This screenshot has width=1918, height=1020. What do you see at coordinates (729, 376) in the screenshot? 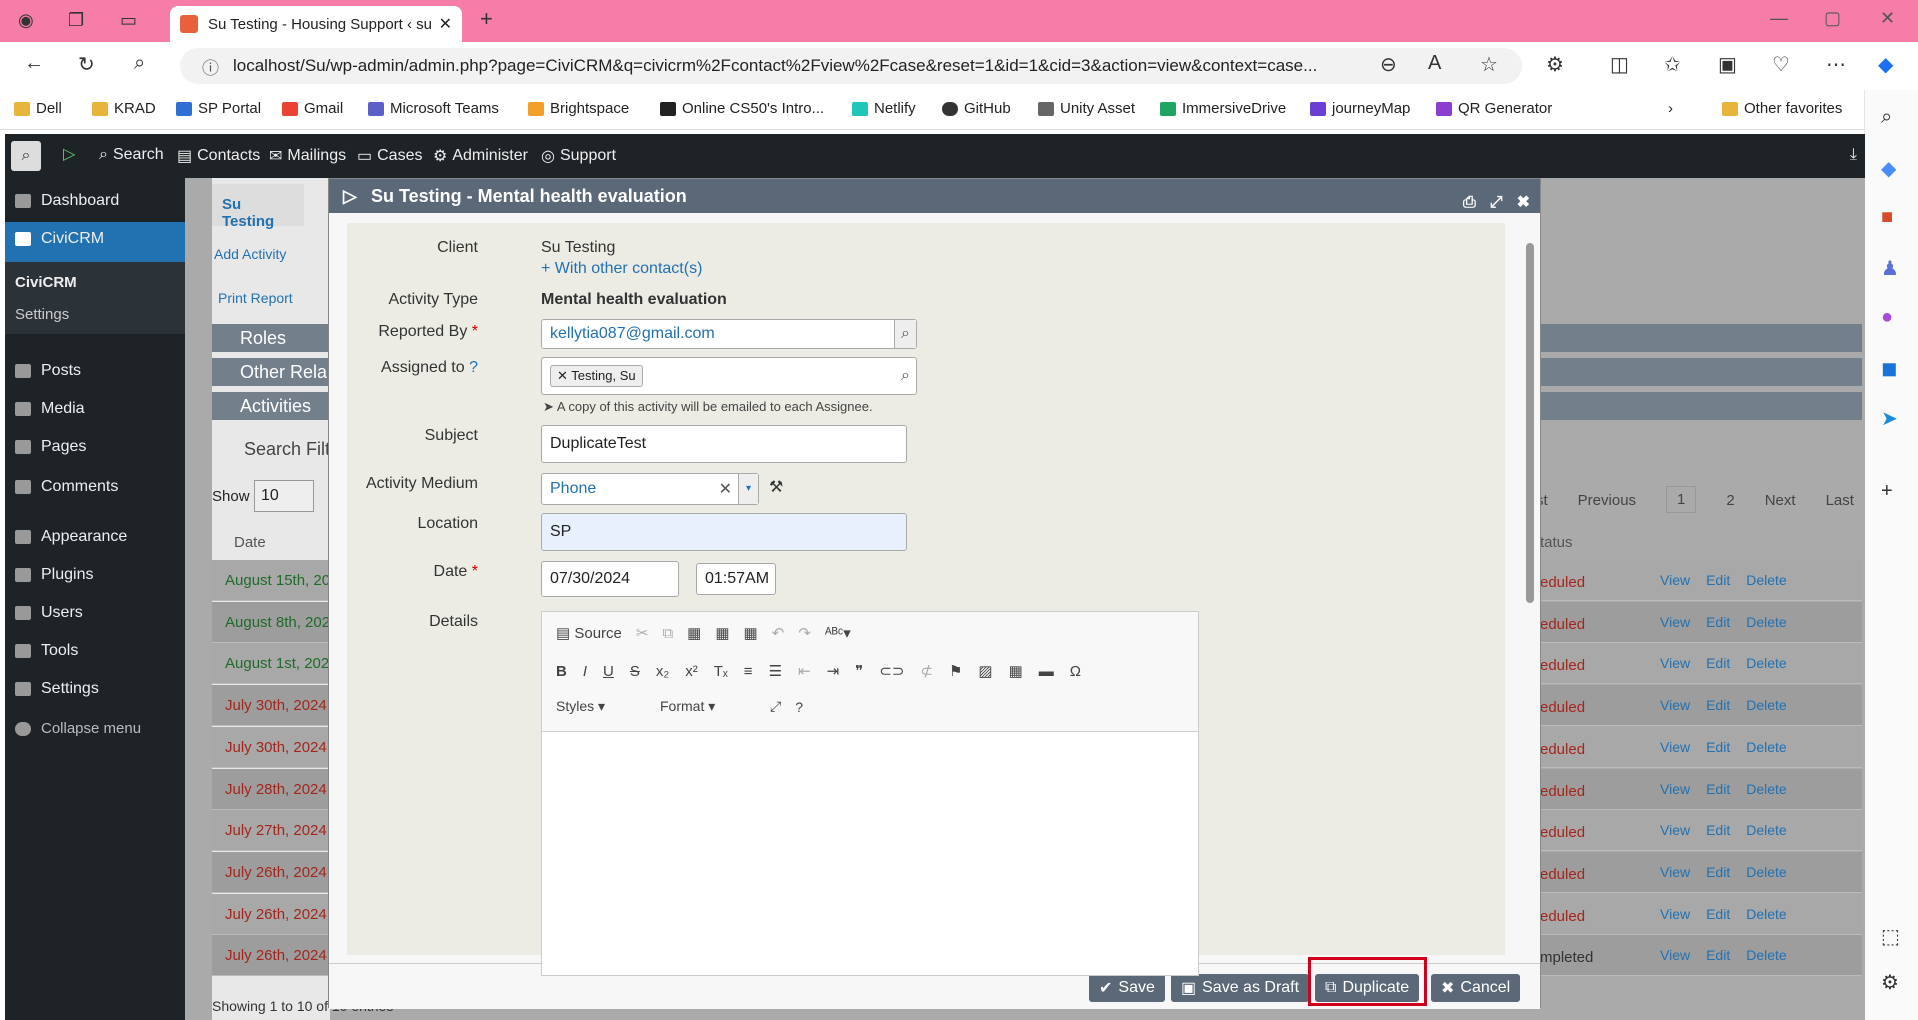
I see `assigned-to-field: ✕ Testing, Su ⌕` at bounding box center [729, 376].